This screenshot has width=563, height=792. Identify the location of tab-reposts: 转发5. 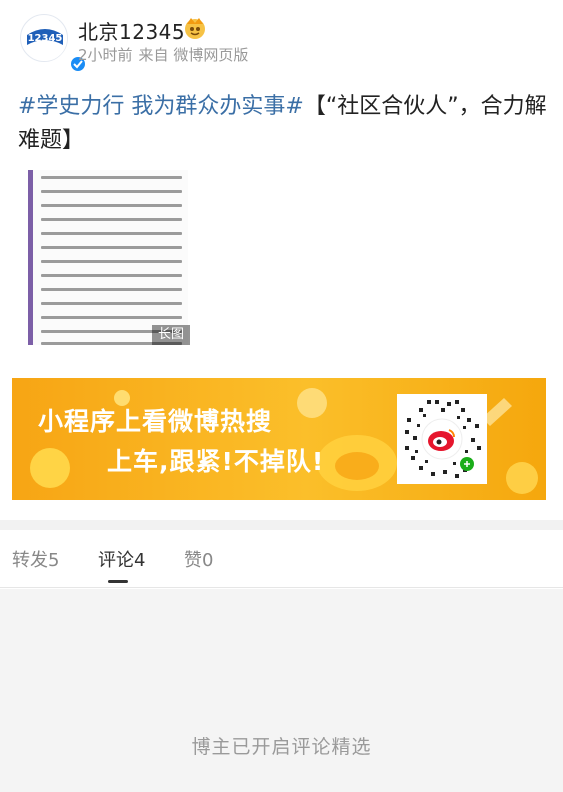
(35, 559).